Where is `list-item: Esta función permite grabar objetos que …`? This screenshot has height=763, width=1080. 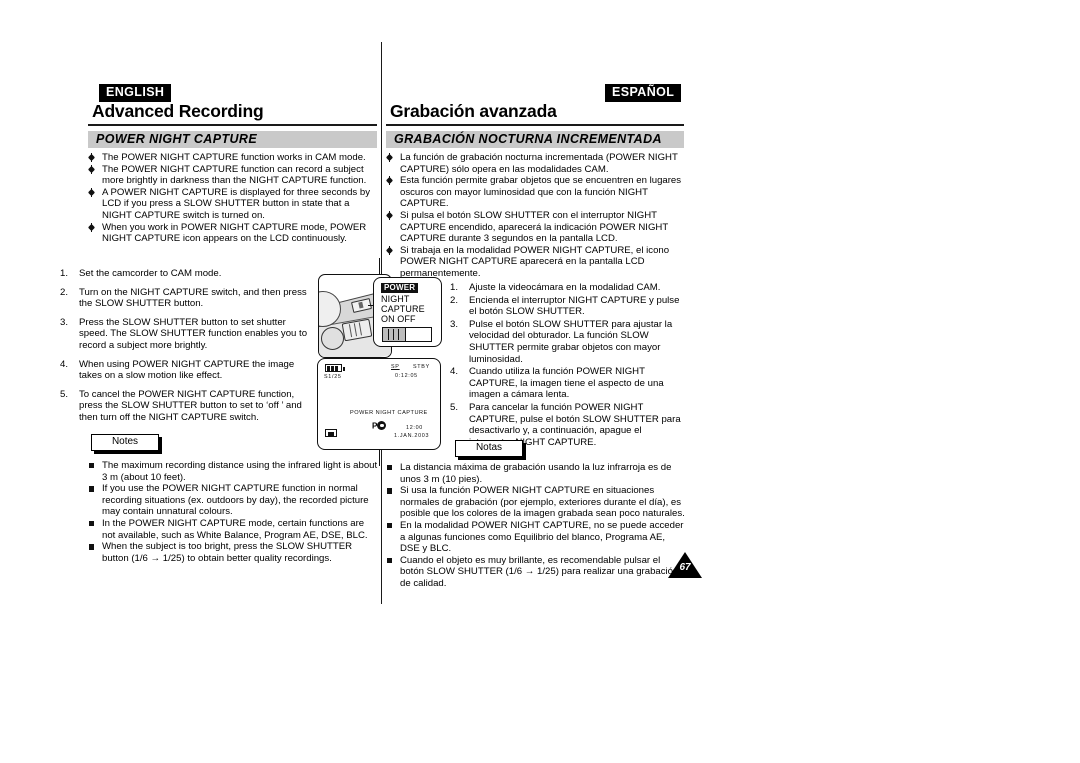 list-item: Esta función permite grabar objetos que … is located at coordinates (535, 192).